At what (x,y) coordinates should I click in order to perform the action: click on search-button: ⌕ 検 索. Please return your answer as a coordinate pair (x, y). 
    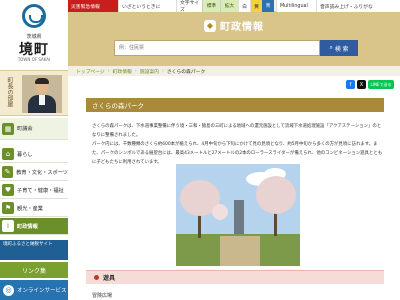
    Looking at the image, I should click on (339, 48).